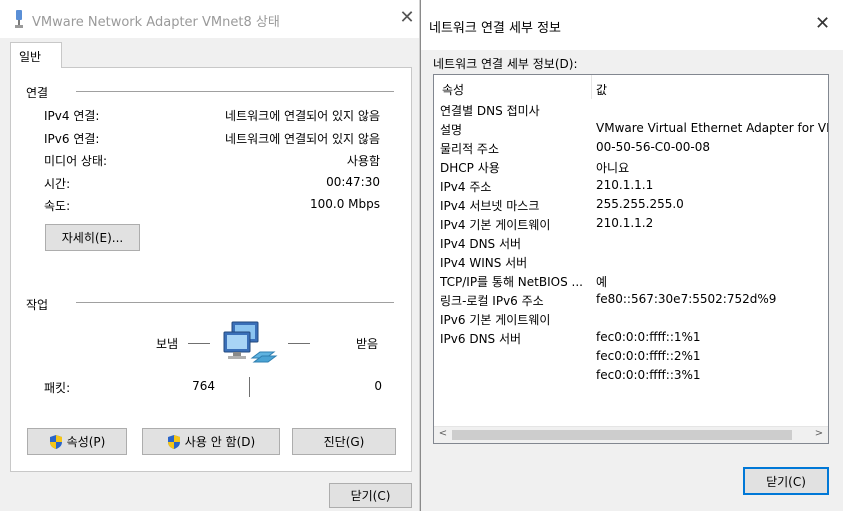  Describe the element at coordinates (632, 25) in the screenshot. I see `details-window-titlebar: 네트워크 연결 세부 정보 ✕` at that location.